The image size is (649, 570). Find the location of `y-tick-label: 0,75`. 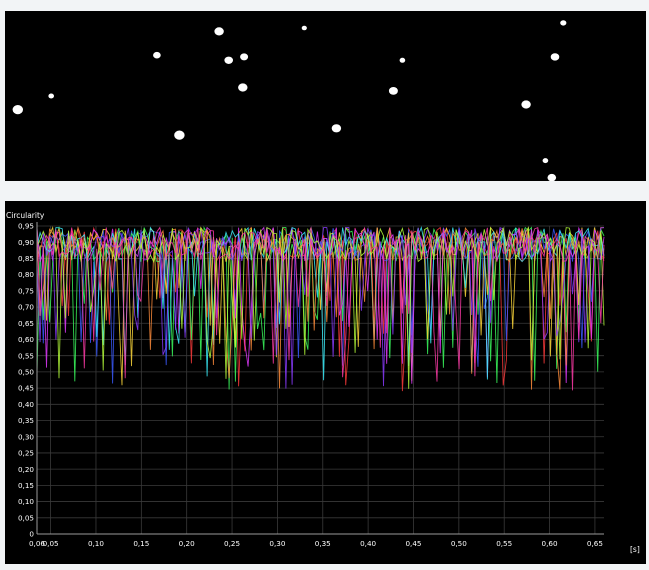

y-tick-label: 0,75 is located at coordinates (26, 290).